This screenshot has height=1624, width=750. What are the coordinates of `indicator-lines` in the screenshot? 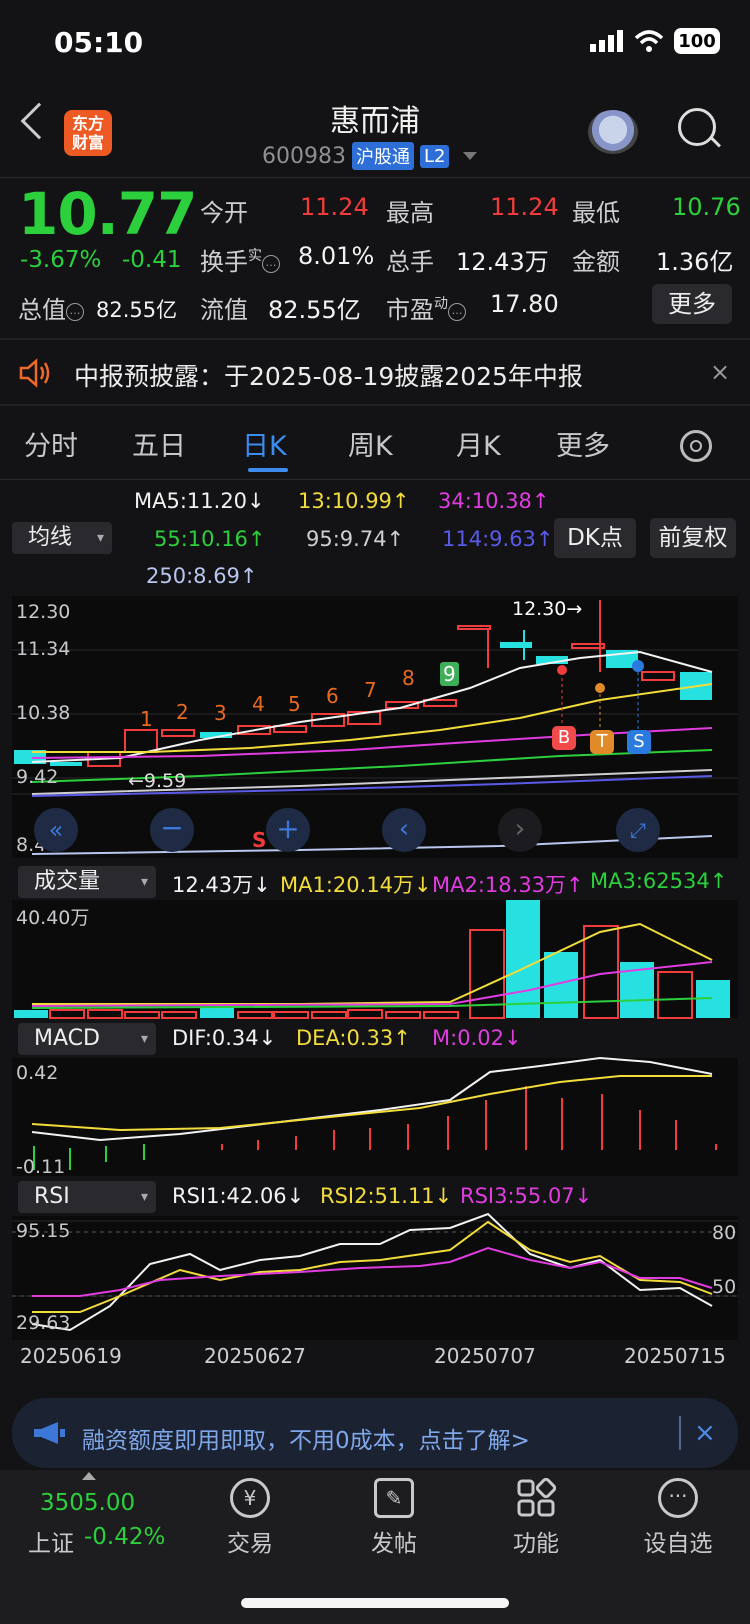 It's located at (372, 1272).